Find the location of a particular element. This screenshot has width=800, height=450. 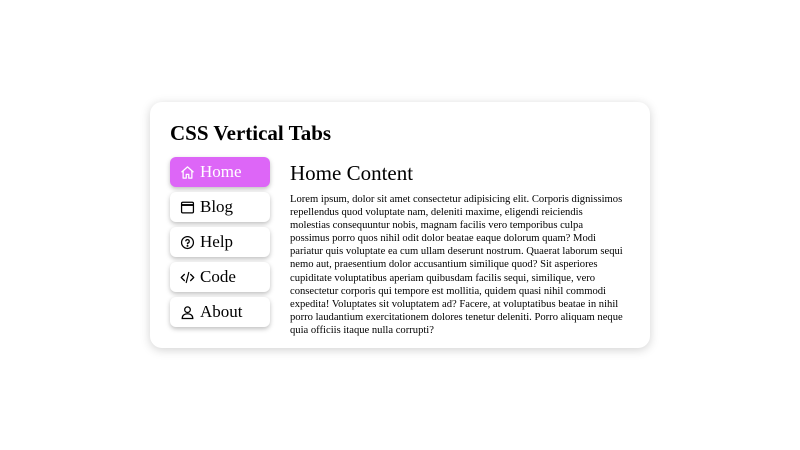

content-title: Home Content is located at coordinates (352, 173).